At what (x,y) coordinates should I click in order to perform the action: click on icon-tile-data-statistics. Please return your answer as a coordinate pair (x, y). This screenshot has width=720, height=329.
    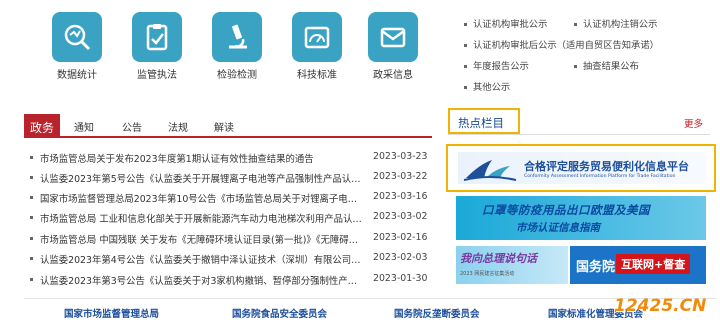
    Looking at the image, I should click on (77, 37).